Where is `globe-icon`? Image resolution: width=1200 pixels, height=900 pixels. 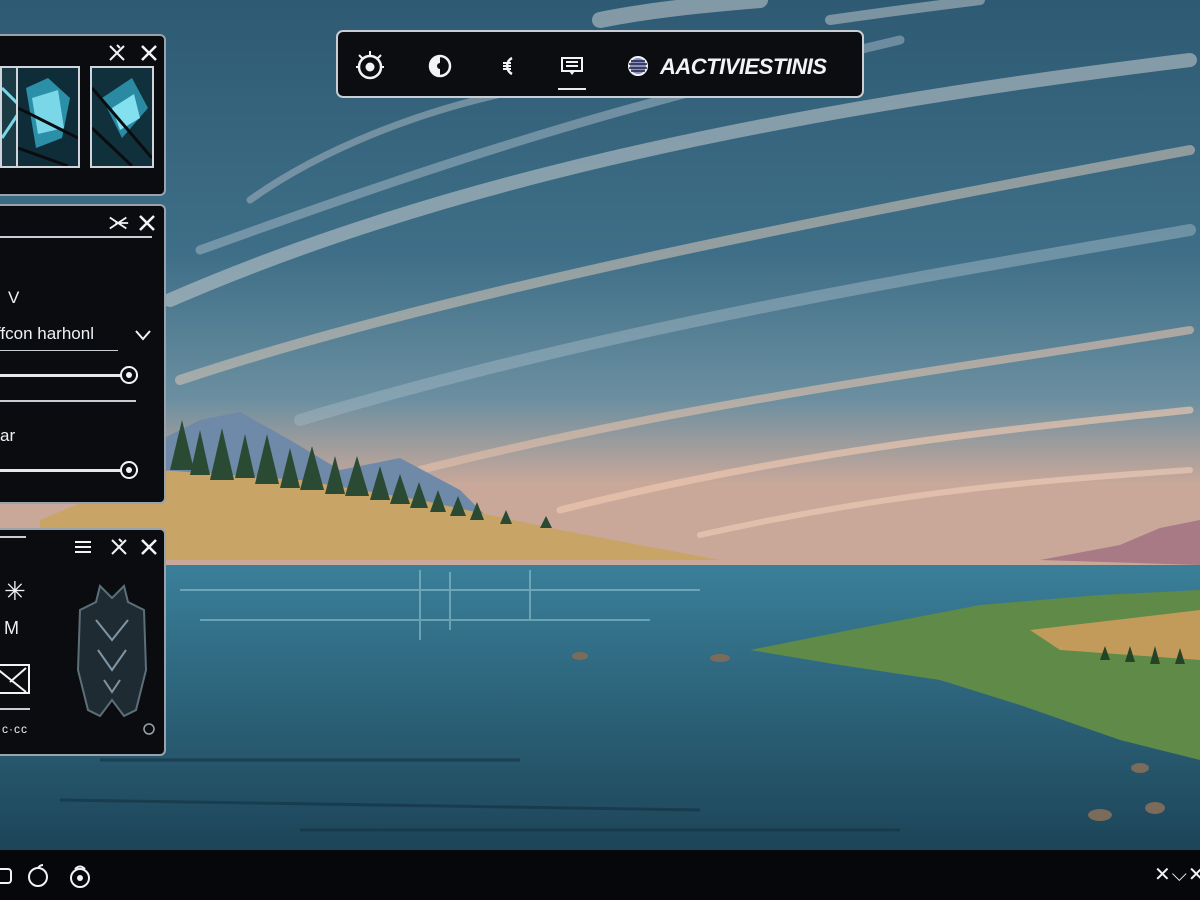 globe-icon is located at coordinates (638, 66).